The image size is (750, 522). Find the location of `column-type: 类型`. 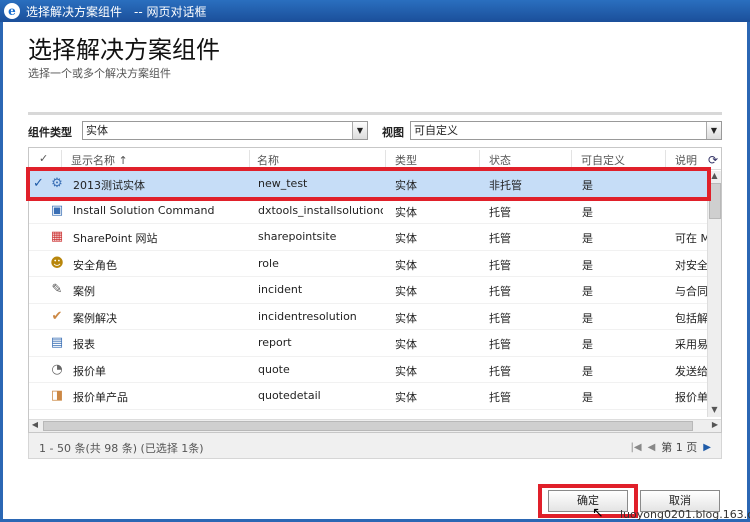

column-type: 类型 is located at coordinates (406, 160).